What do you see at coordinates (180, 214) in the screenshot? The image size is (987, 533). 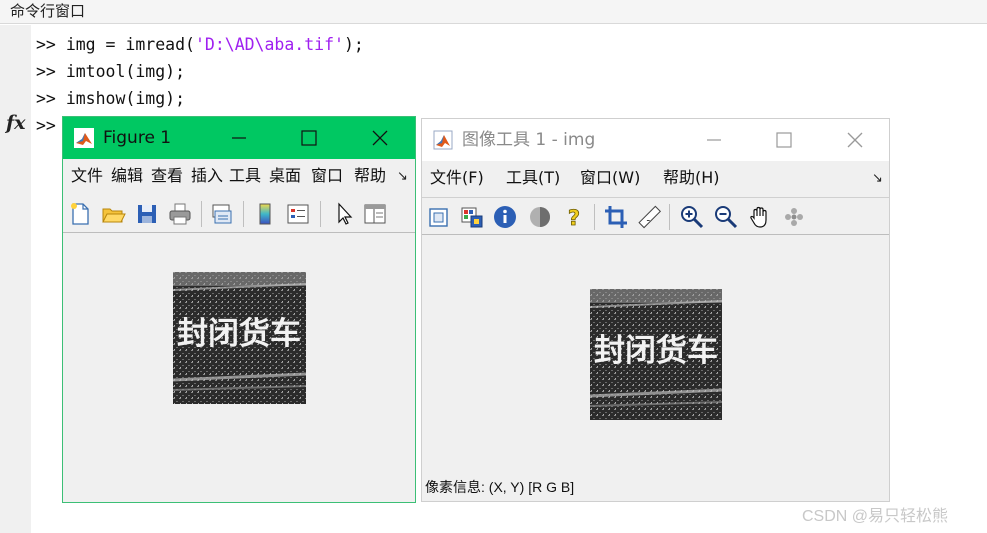 I see `print-icon` at bounding box center [180, 214].